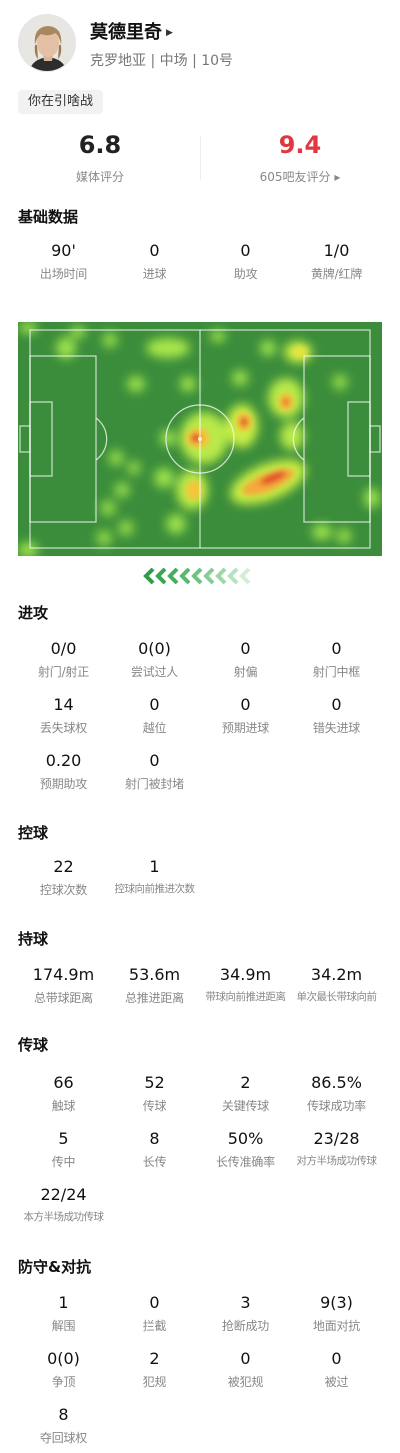 The width and height of the screenshot is (400, 1453). Describe the element at coordinates (337, 1161) in the screenshot. I see `stat-label: 对方半场成功传球` at that location.